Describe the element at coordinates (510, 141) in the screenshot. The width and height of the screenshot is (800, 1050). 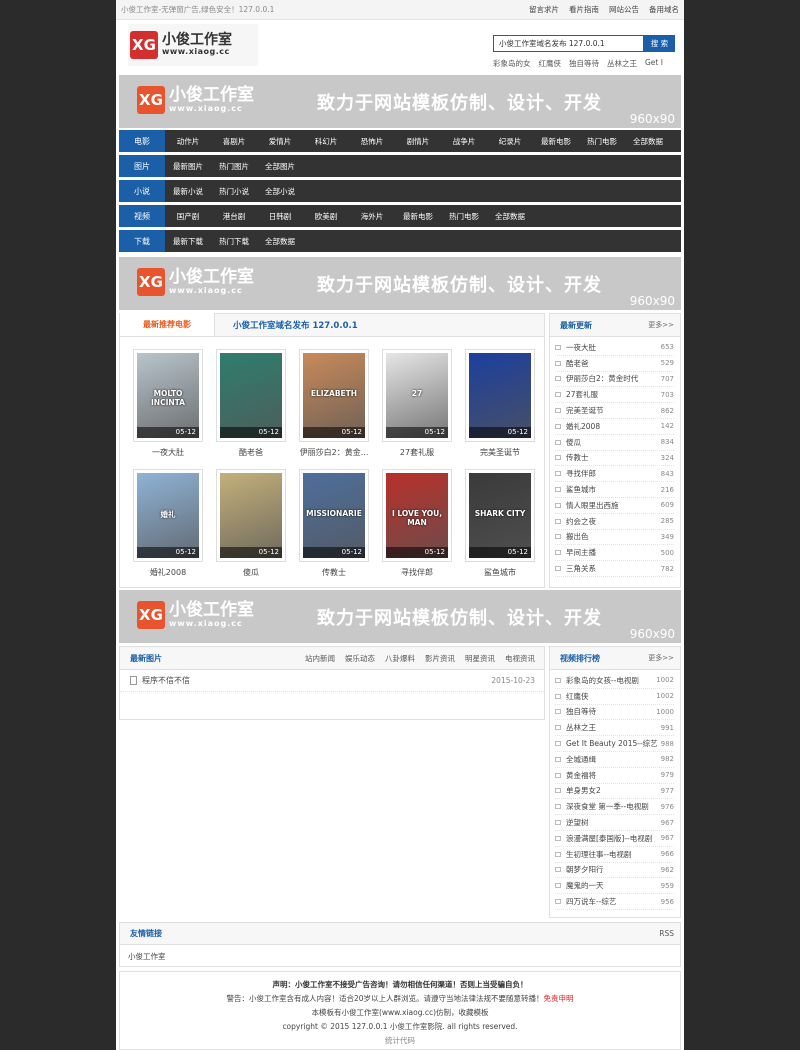
I see `nav-item: 纪录片` at that location.